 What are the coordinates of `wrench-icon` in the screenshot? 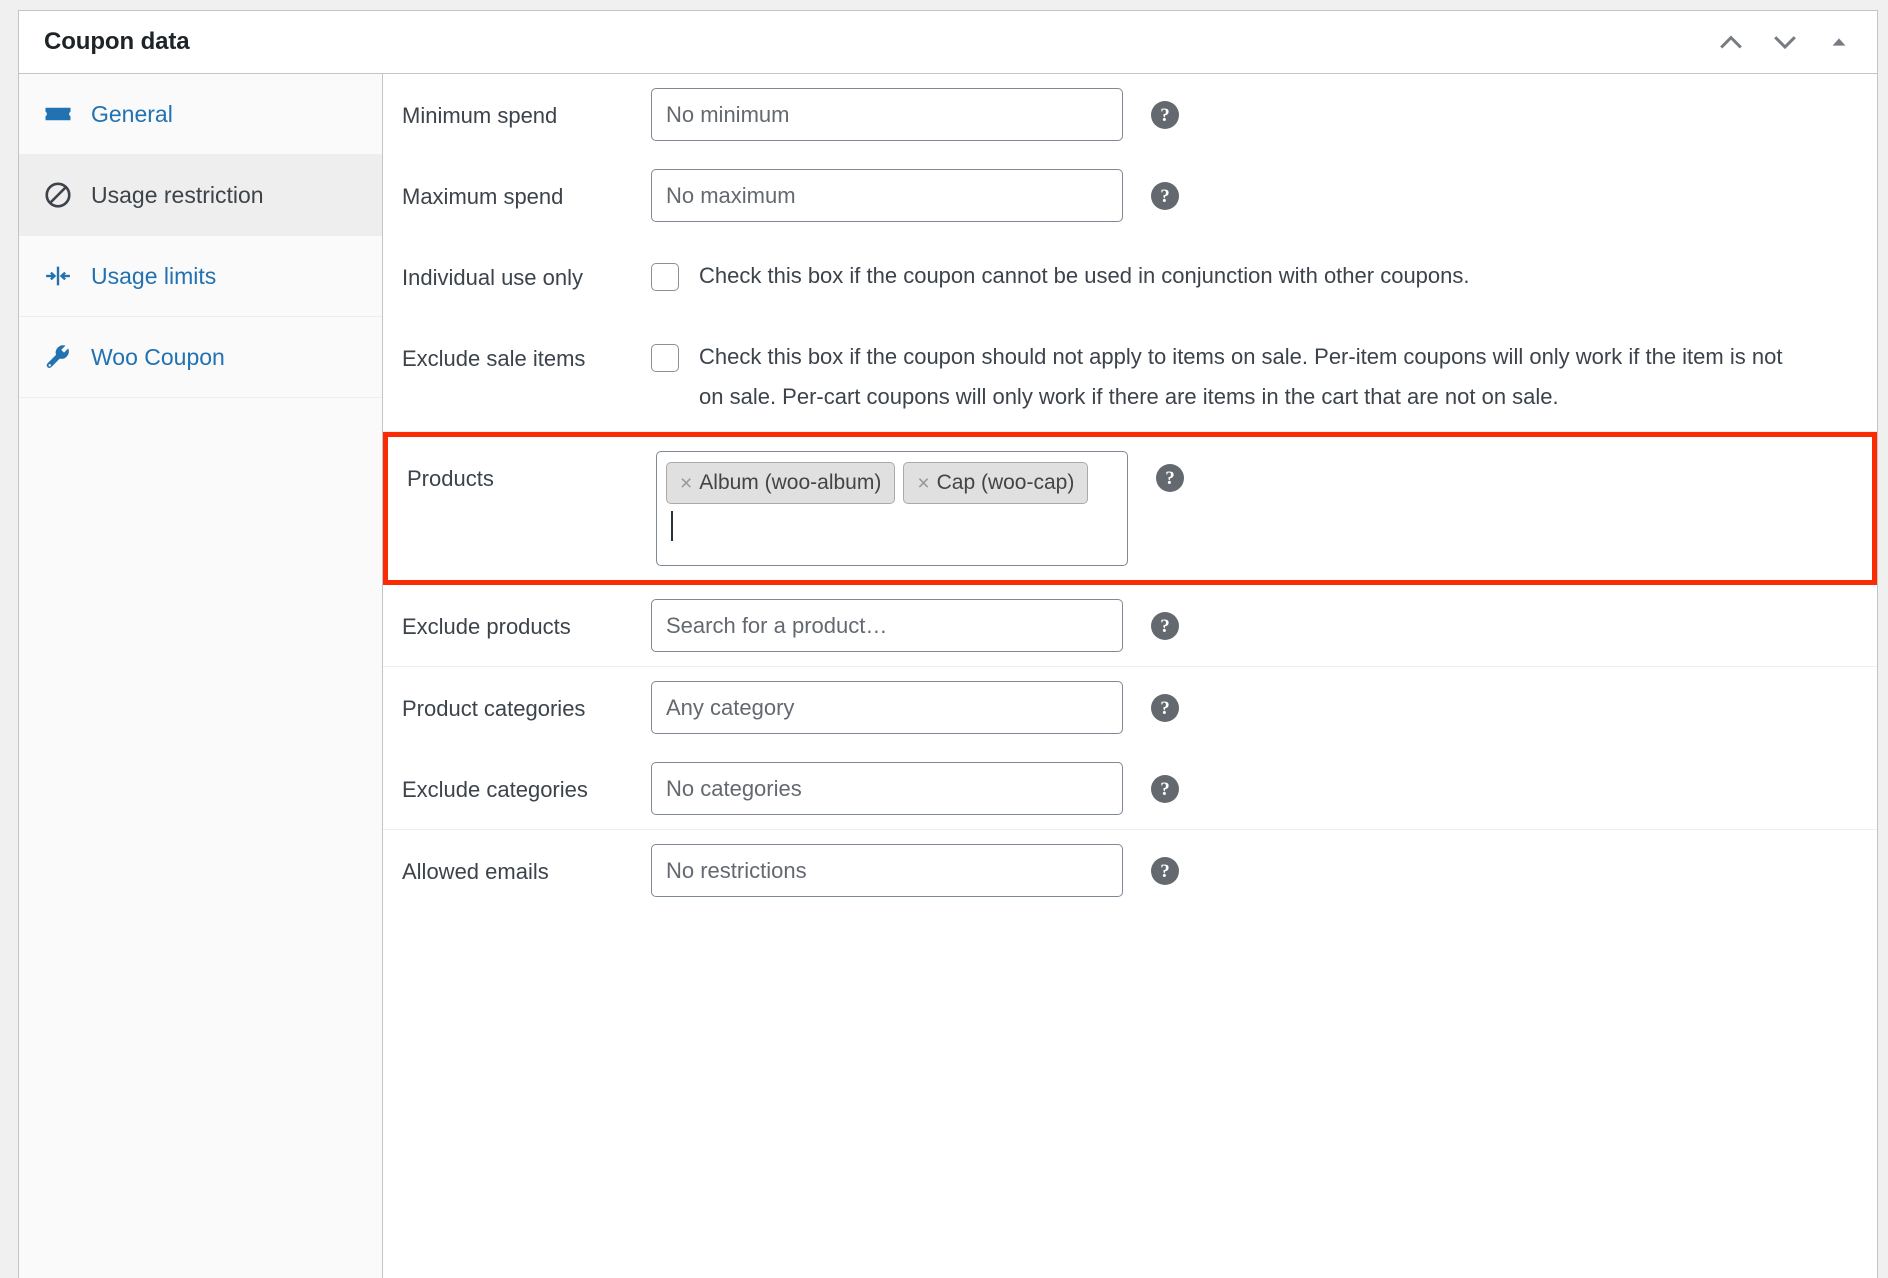 It's located at (60, 357).